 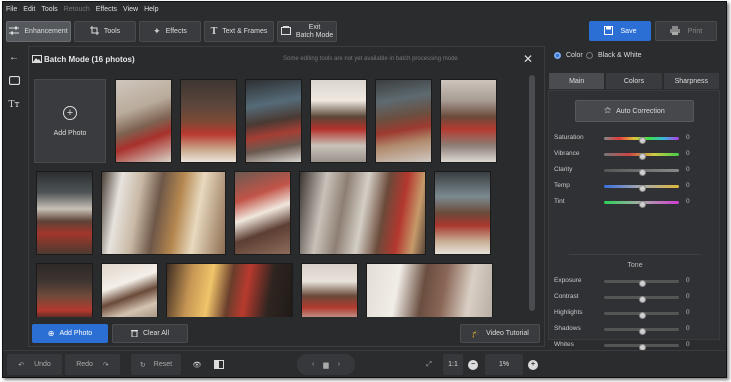 I want to click on tab-main: Main, so click(x=577, y=81).